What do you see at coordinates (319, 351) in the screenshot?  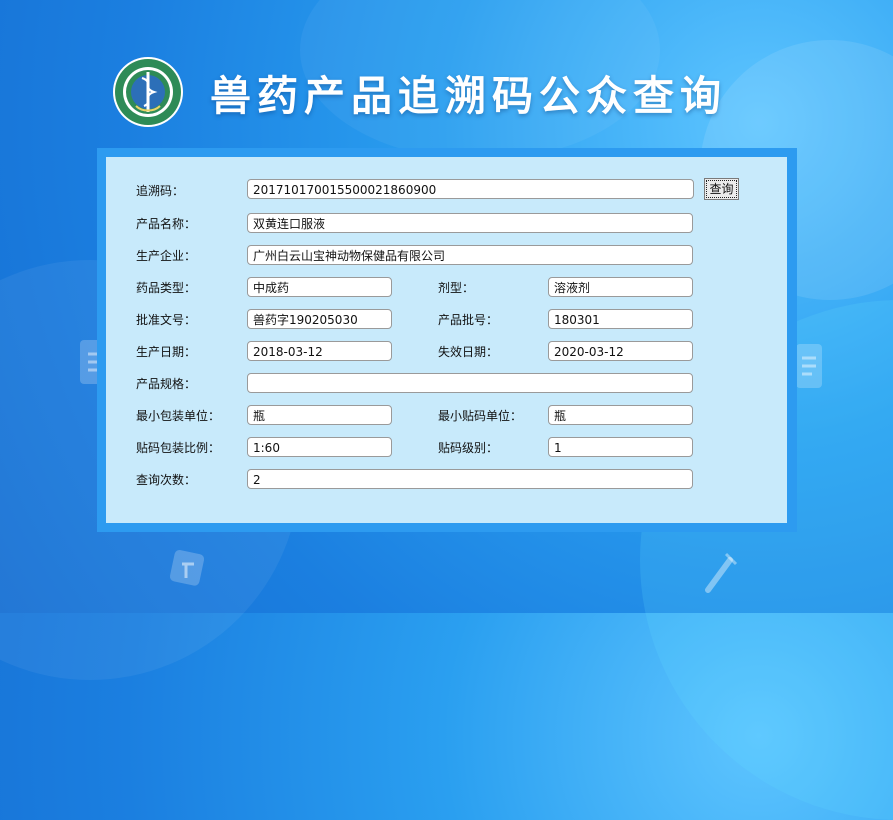 I see `production-date-field: 2018-03-12` at bounding box center [319, 351].